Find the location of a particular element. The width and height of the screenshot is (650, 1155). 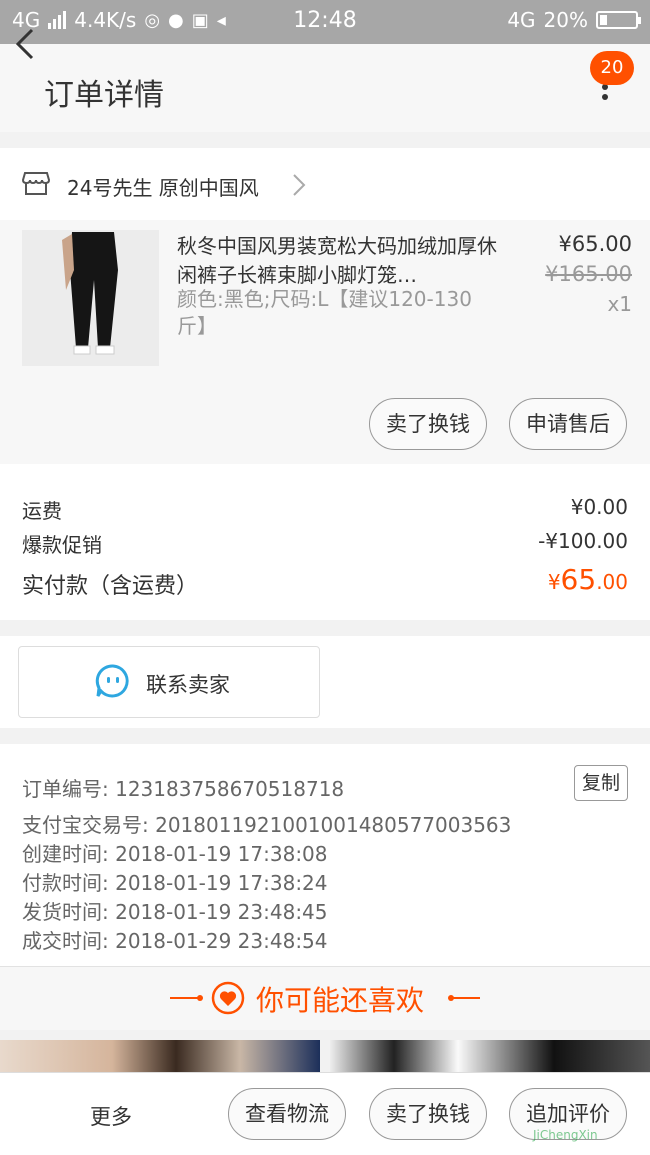

copy-button: 复制 is located at coordinates (601, 783).